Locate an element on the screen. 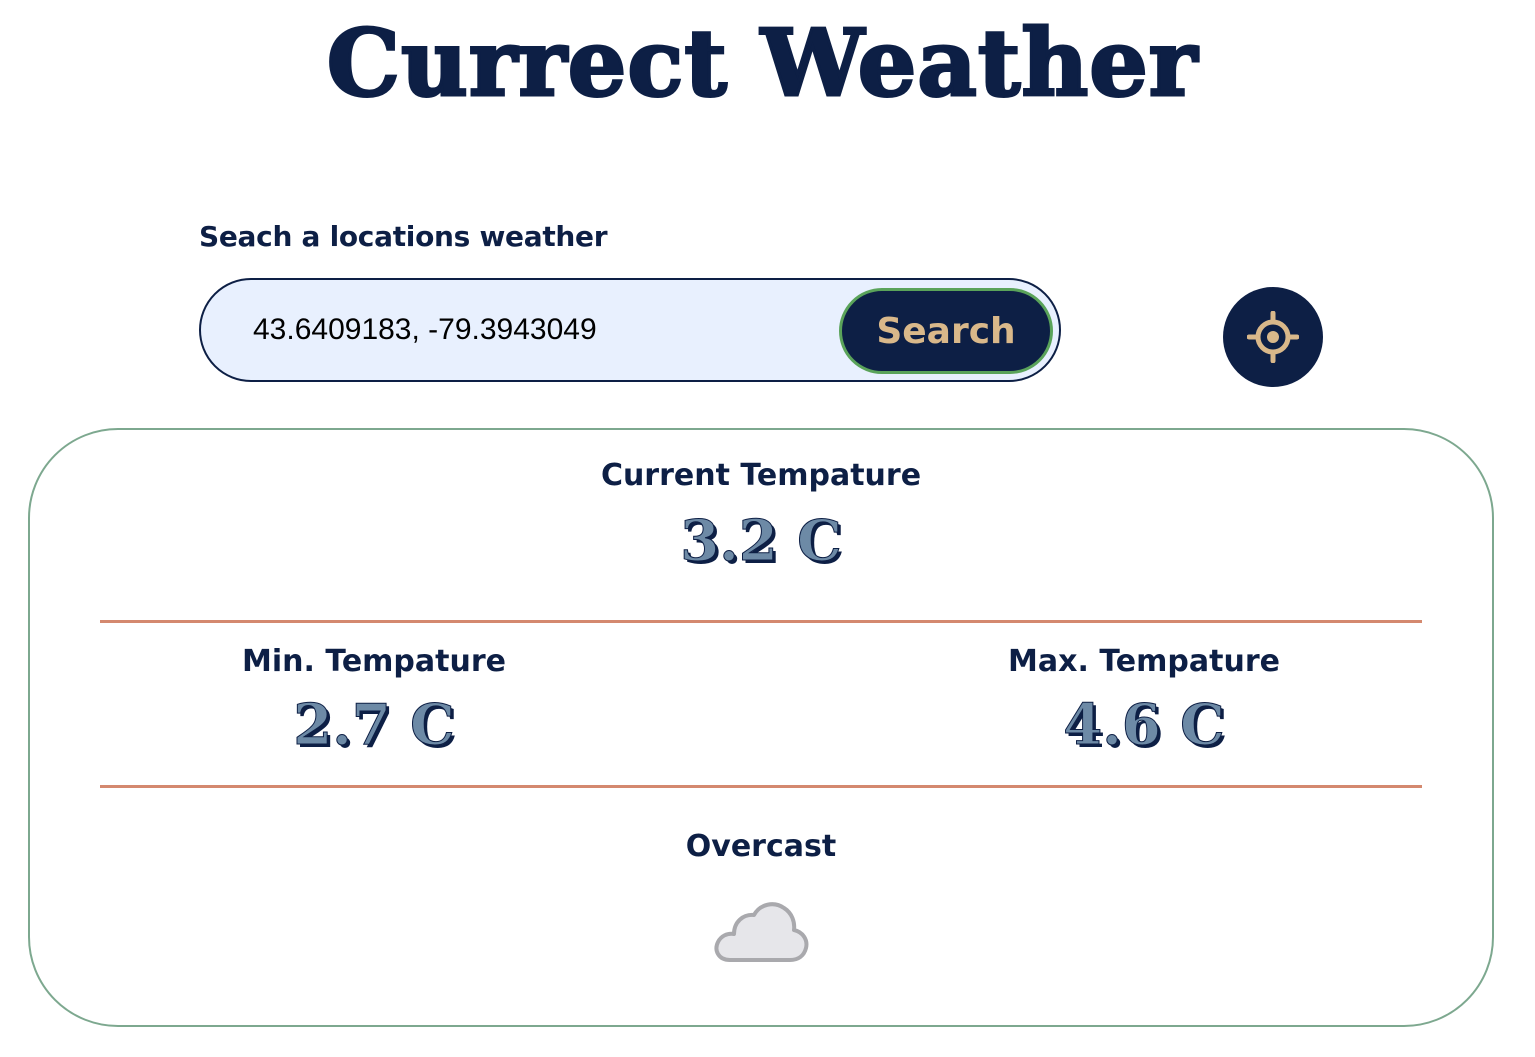  locate-button is located at coordinates (1273, 337).